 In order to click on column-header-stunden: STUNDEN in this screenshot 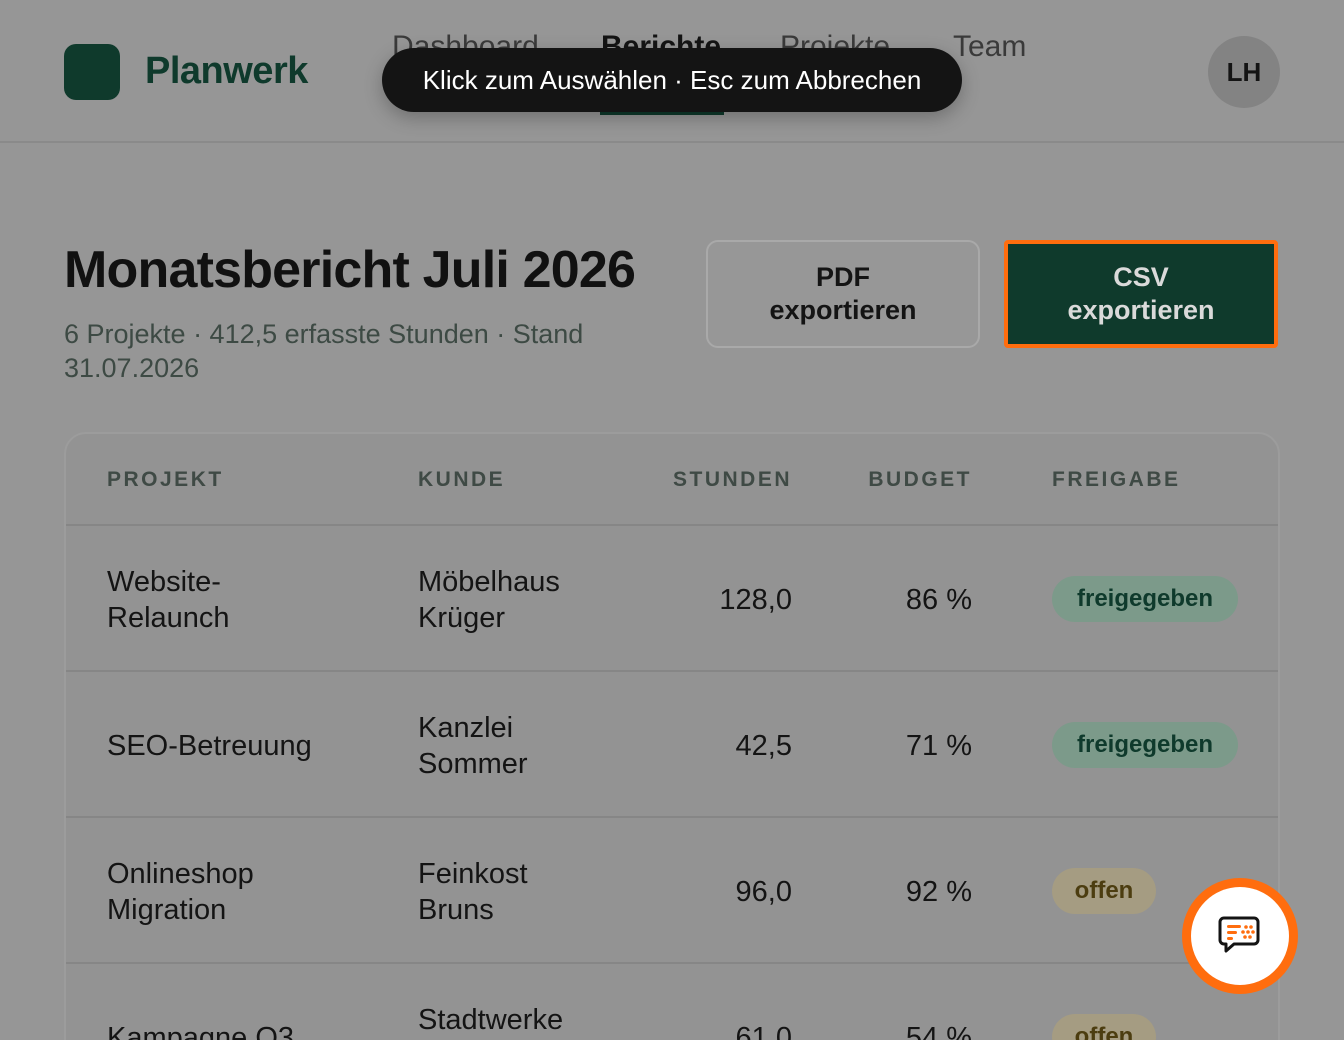, I will do `click(716, 480)`.